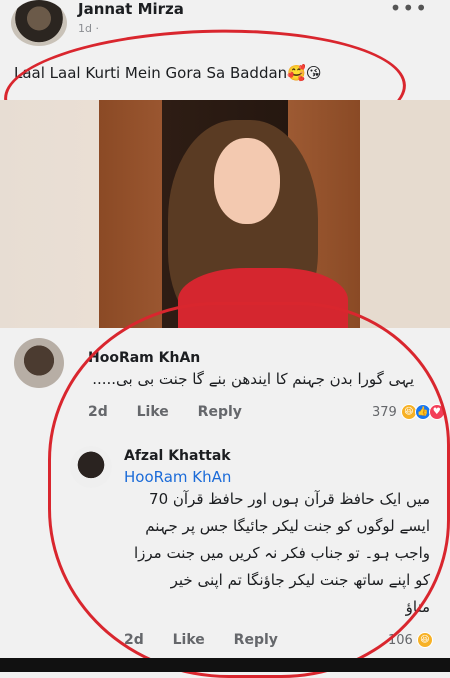  I want to click on haha-reaction-icon: 😆, so click(424, 640).